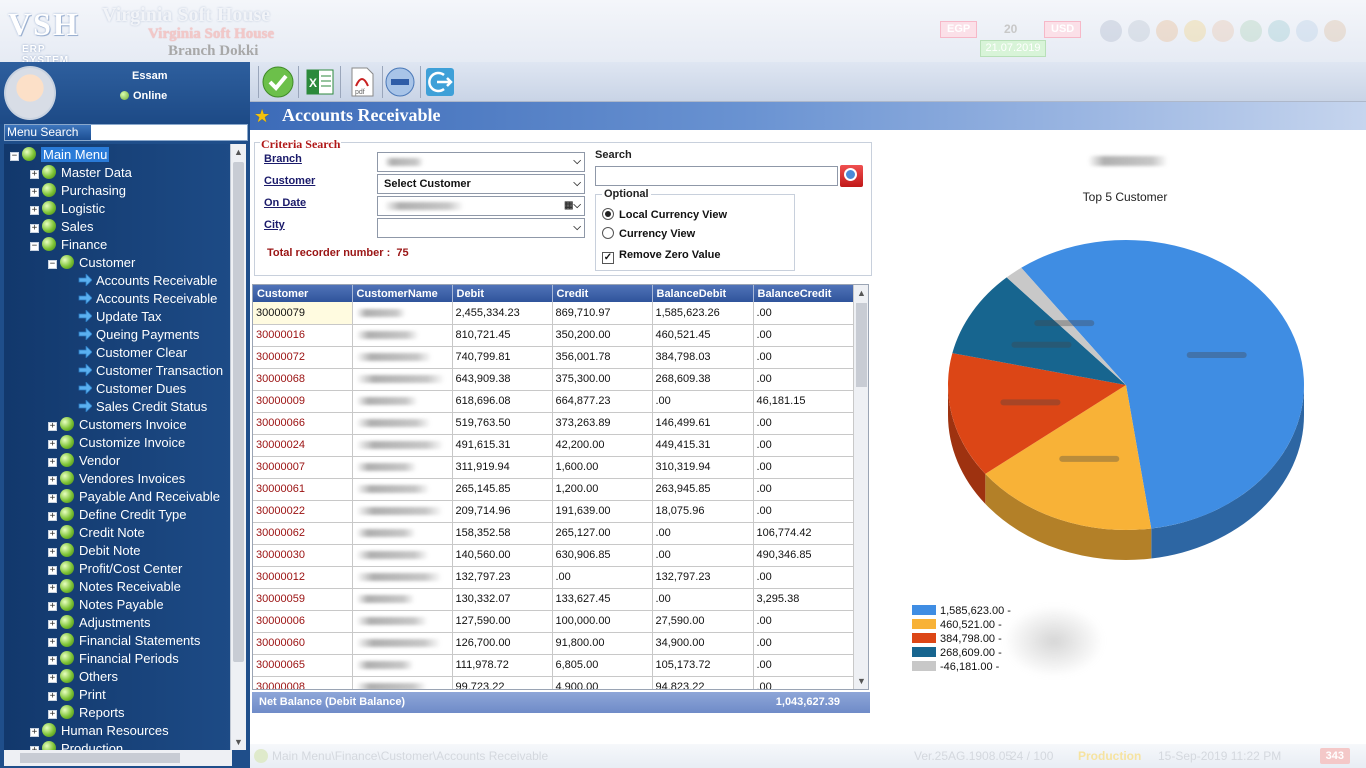 The image size is (1366, 768). Describe the element at coordinates (1335, 31) in the screenshot. I see `help-icon` at that location.